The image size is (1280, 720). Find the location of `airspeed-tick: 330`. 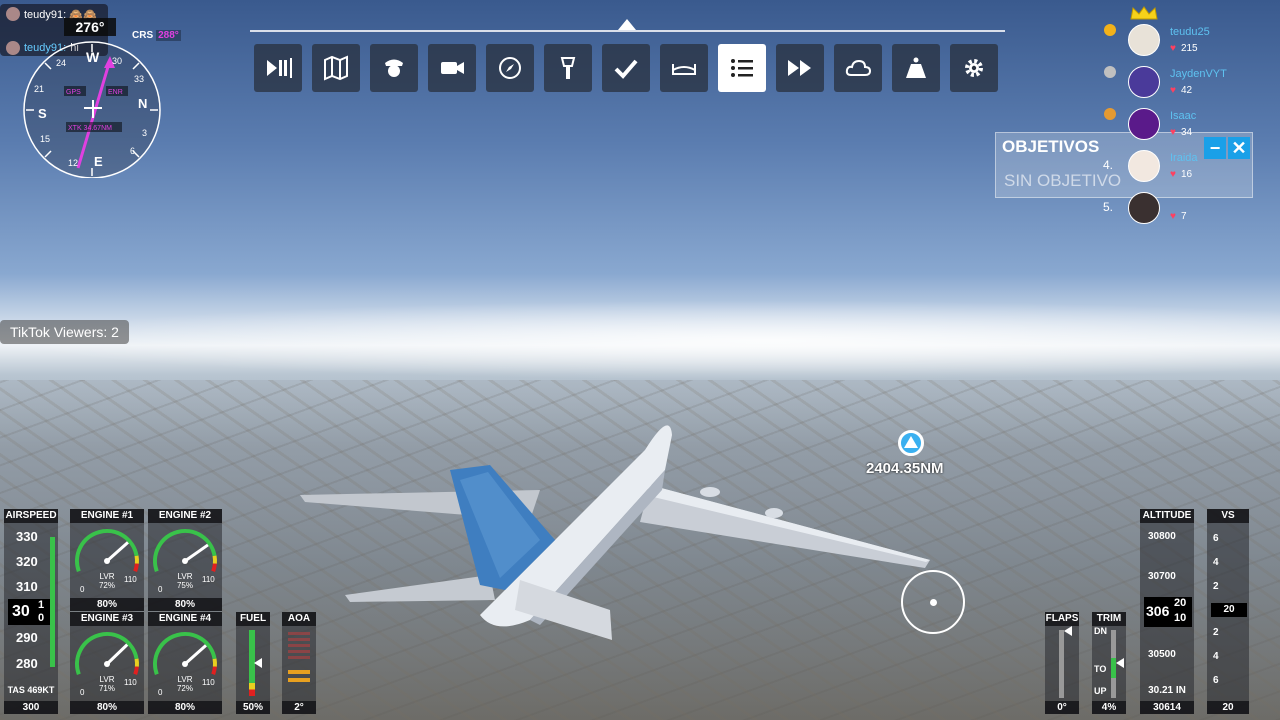

airspeed-tick: 330 is located at coordinates (27, 536).